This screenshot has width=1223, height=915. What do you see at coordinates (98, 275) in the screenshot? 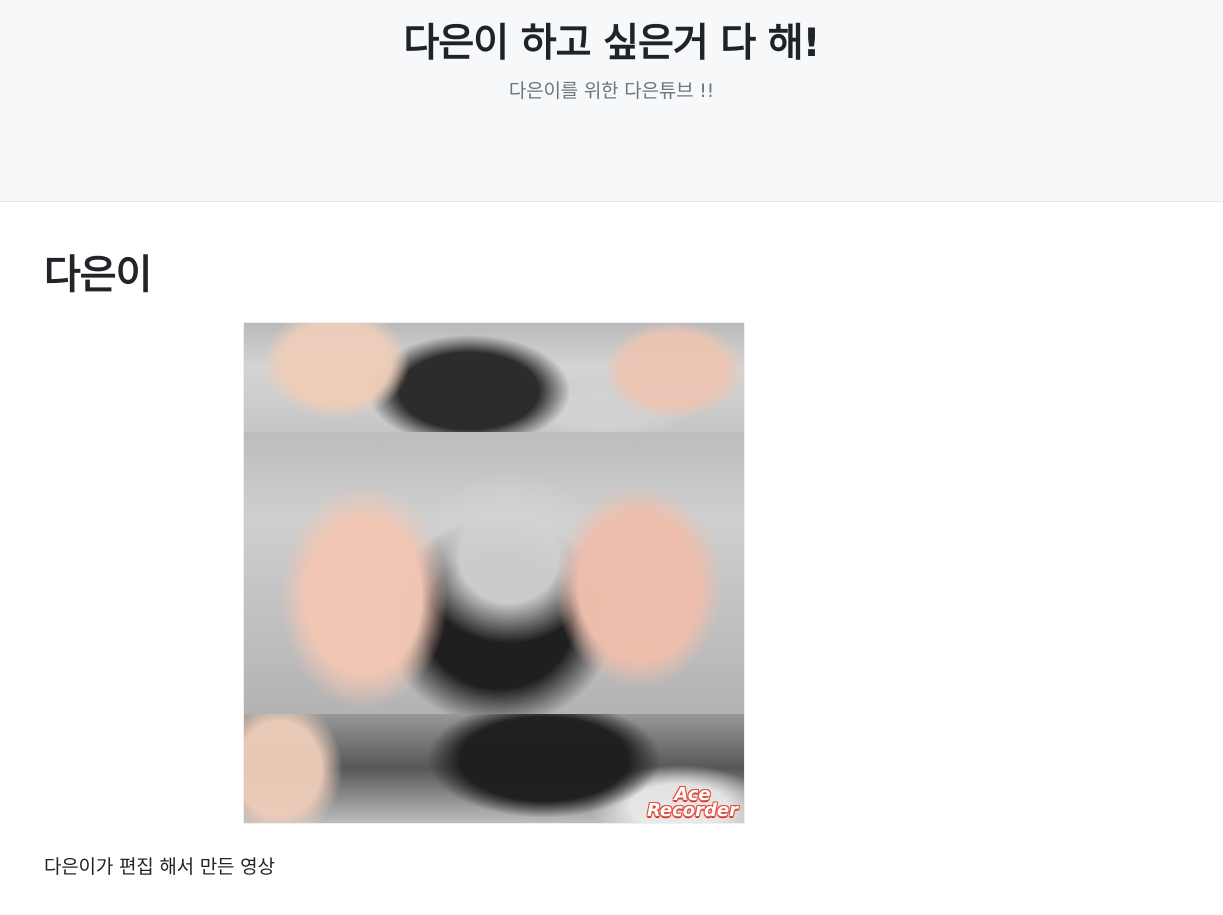
I see `section-title: 다은이` at bounding box center [98, 275].